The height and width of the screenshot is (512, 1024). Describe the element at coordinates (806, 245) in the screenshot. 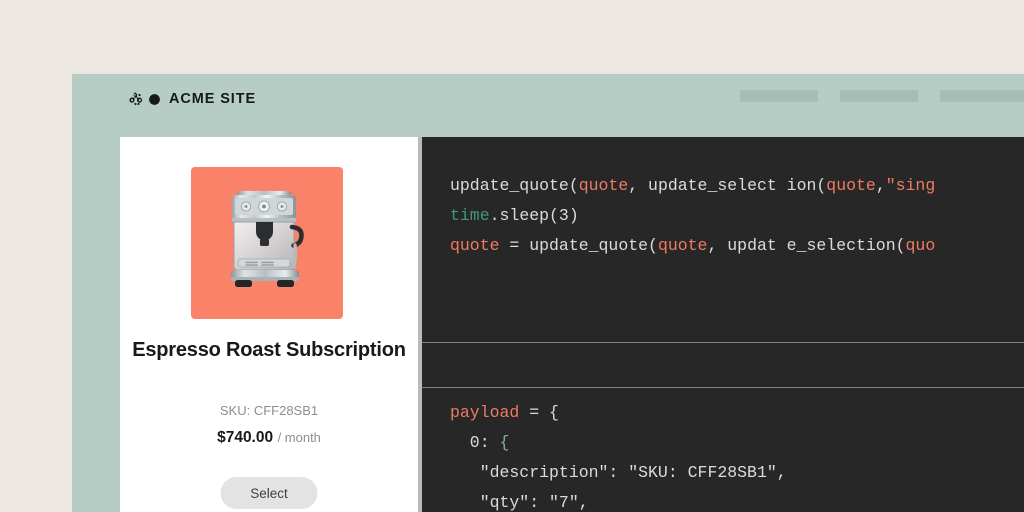

I see `code-token: , updat e_selection(` at that location.